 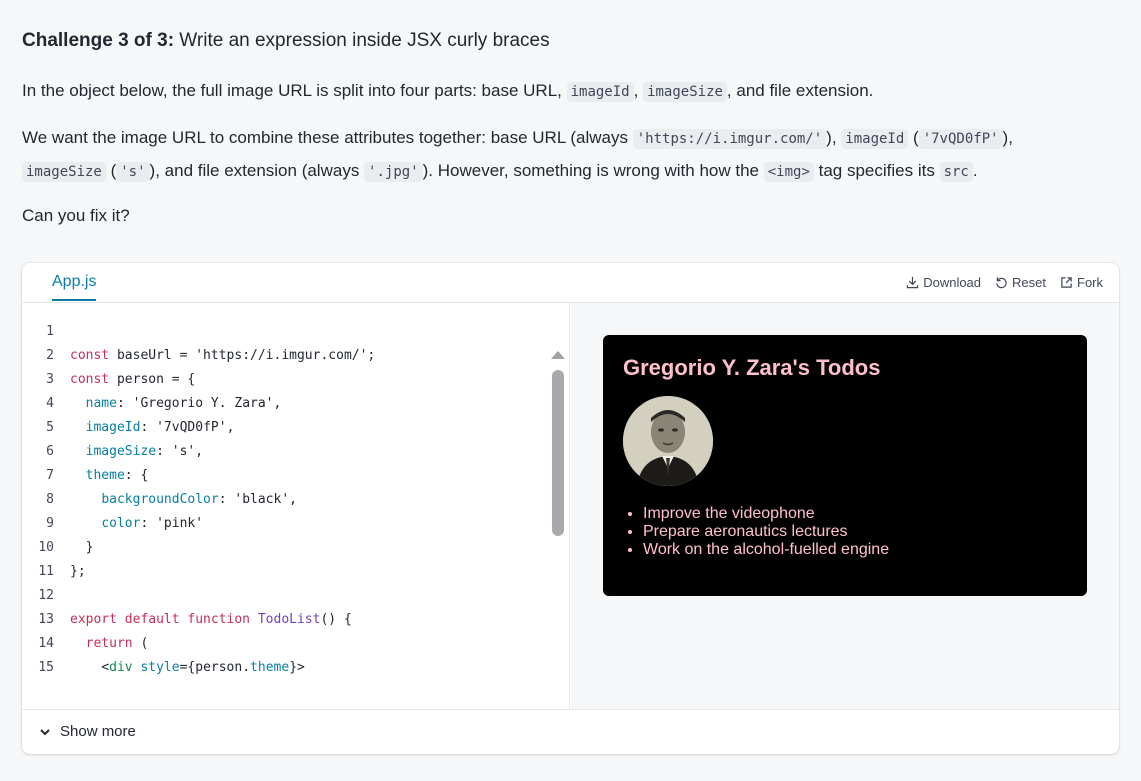 What do you see at coordinates (558, 355) in the screenshot?
I see `scroll-up-arrow` at bounding box center [558, 355].